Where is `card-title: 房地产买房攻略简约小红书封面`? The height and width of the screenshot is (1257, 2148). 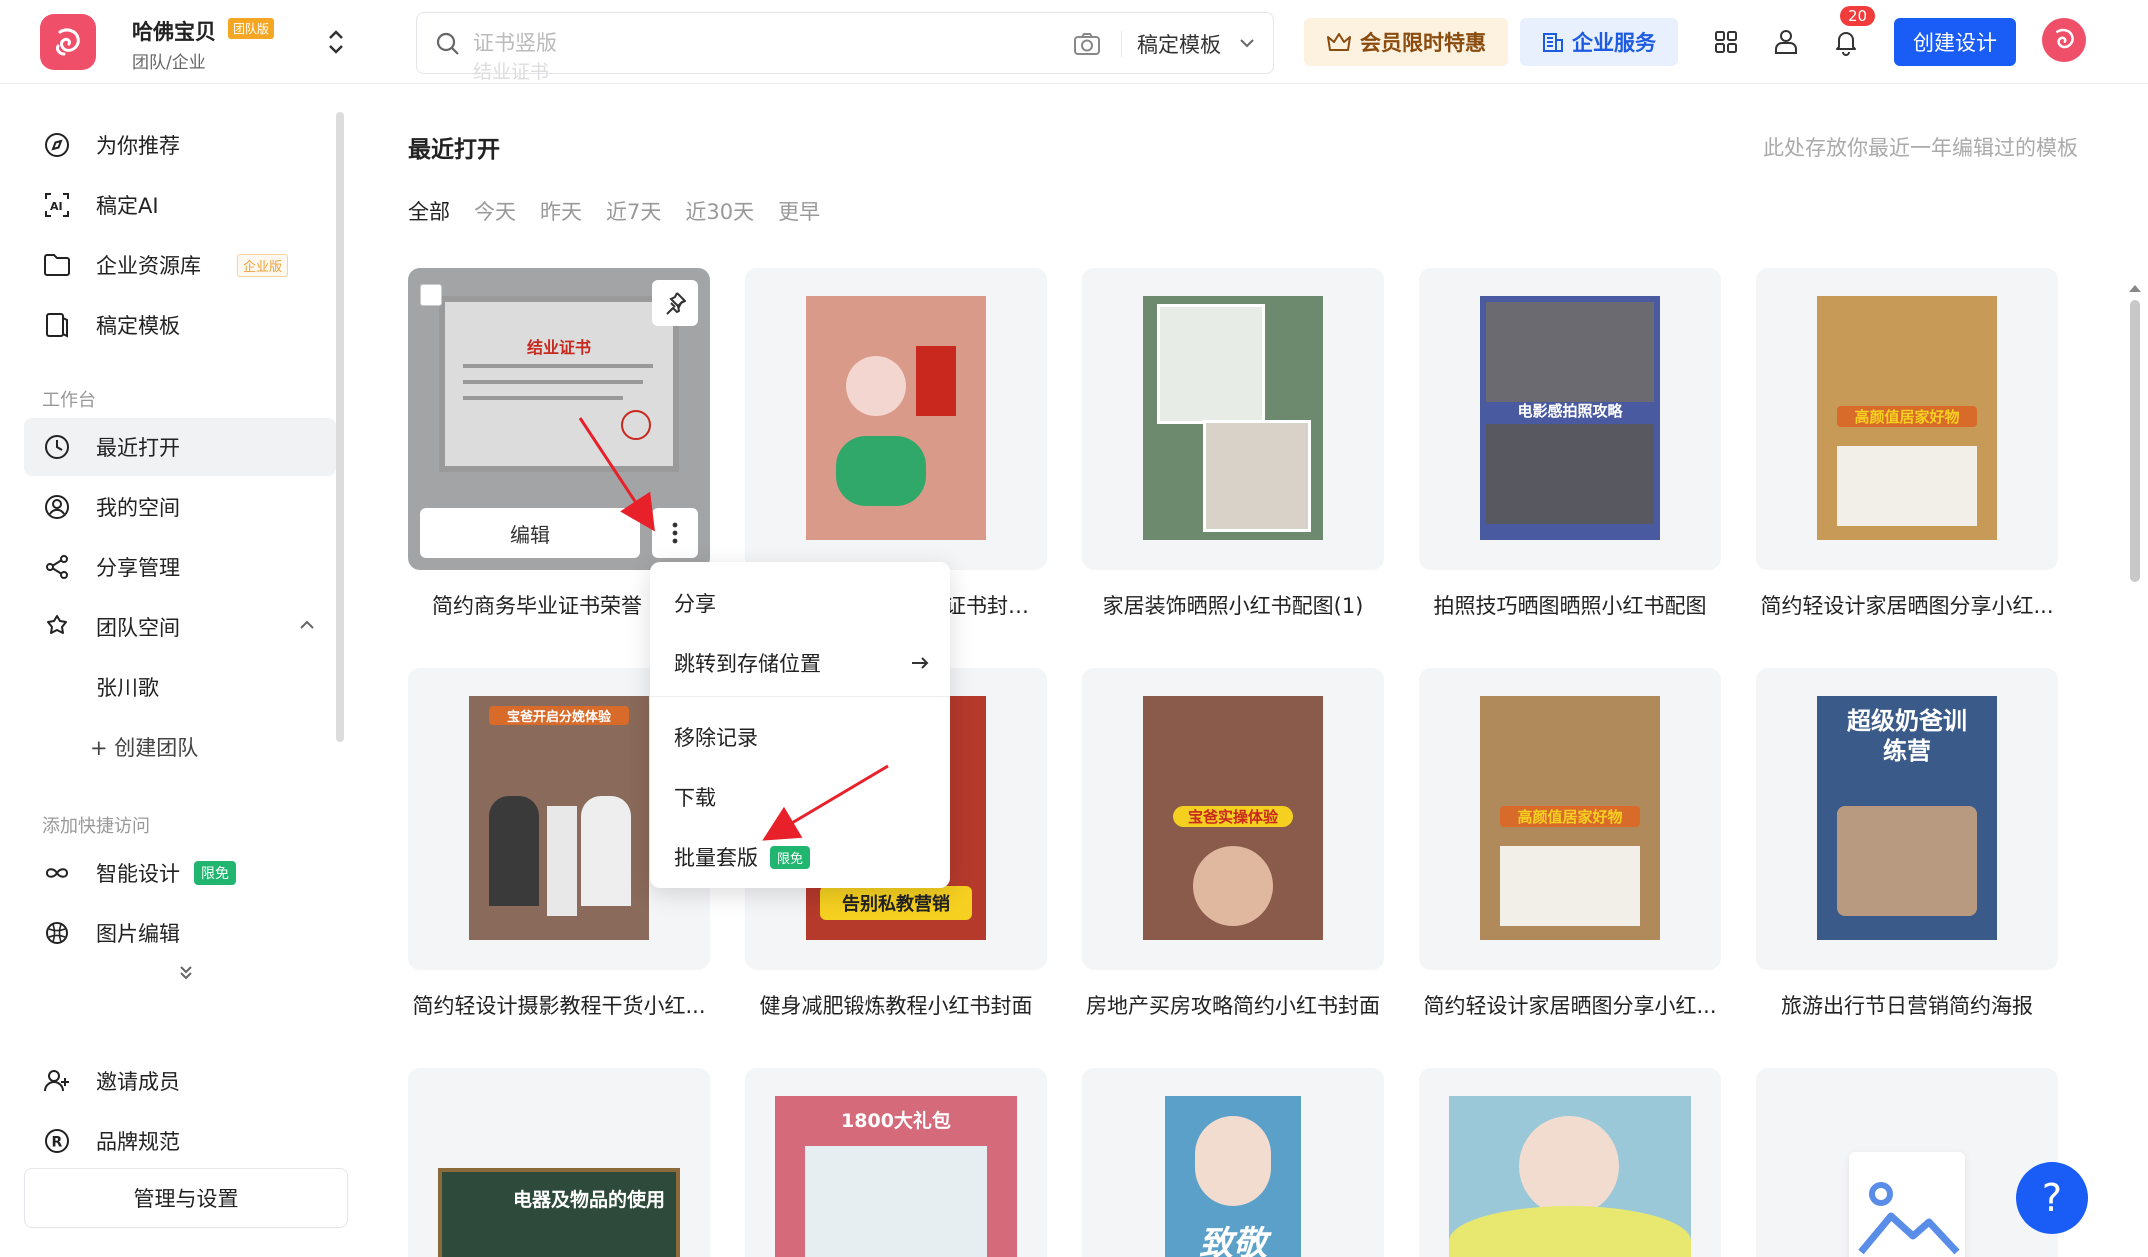 card-title: 房地产买房攻略简约小红书封面 is located at coordinates (1233, 1005).